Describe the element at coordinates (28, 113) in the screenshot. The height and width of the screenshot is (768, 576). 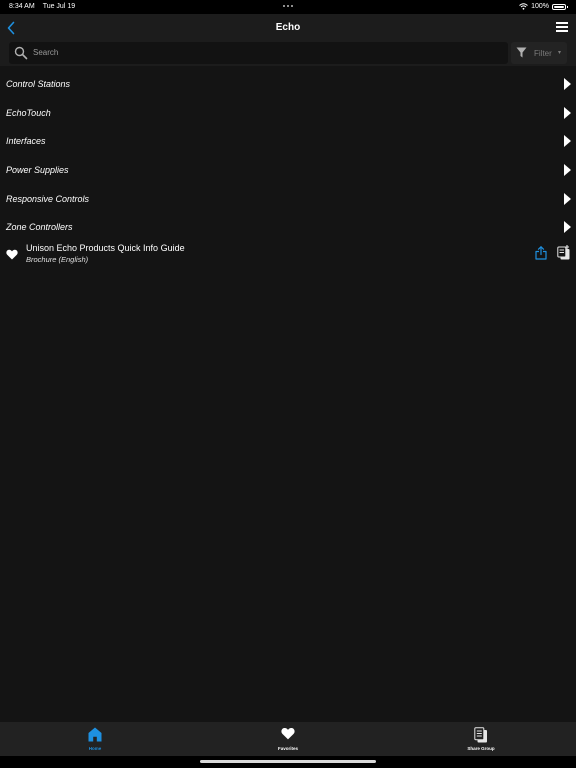
I see `category-label: EchoTouch` at that location.